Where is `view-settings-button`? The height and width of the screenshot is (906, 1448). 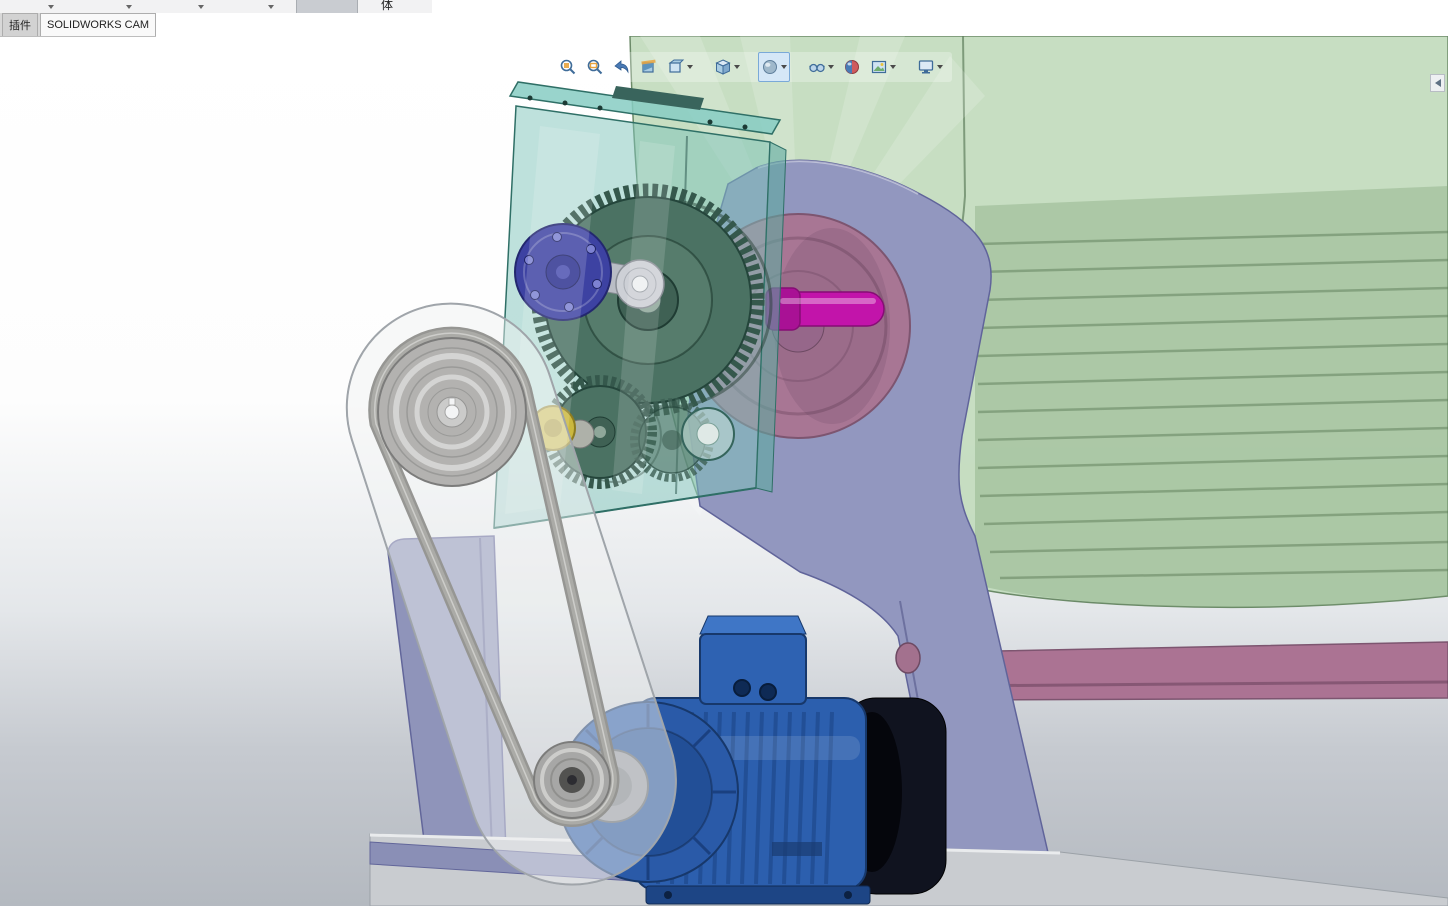 view-settings-button is located at coordinates (930, 67).